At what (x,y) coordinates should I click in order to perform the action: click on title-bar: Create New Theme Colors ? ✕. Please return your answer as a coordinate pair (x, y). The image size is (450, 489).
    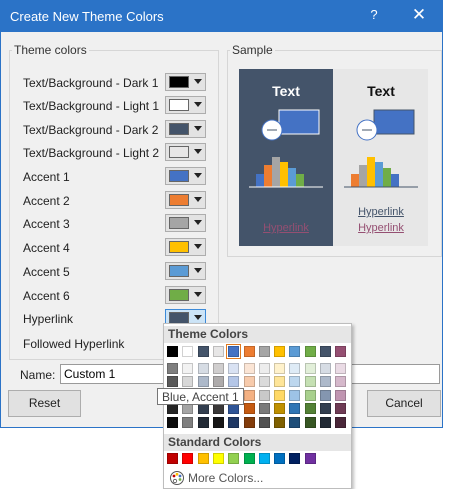
    Looking at the image, I should click on (221, 16).